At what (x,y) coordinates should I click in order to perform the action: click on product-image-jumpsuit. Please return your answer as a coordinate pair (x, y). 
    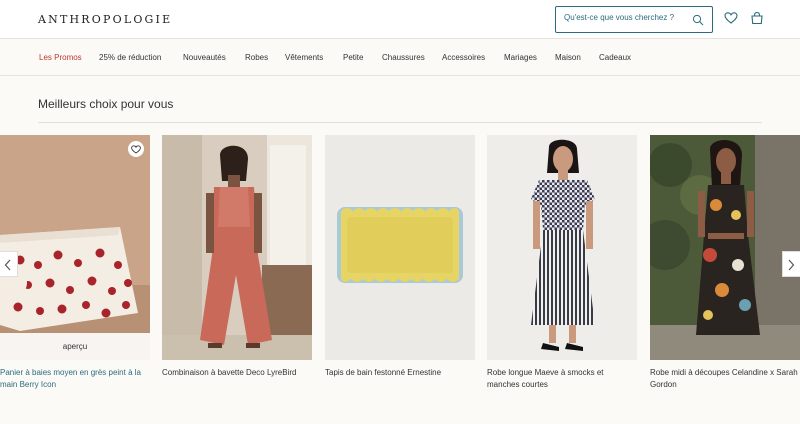
    Looking at the image, I should click on (237, 247).